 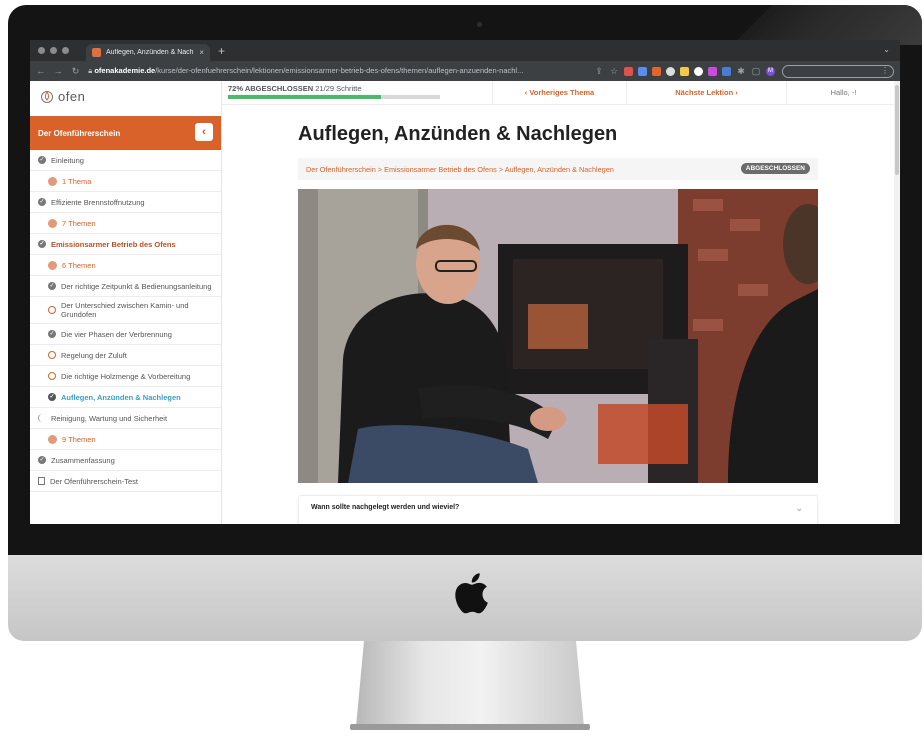 I want to click on collapse-sidebar-button: ‹, so click(x=204, y=132).